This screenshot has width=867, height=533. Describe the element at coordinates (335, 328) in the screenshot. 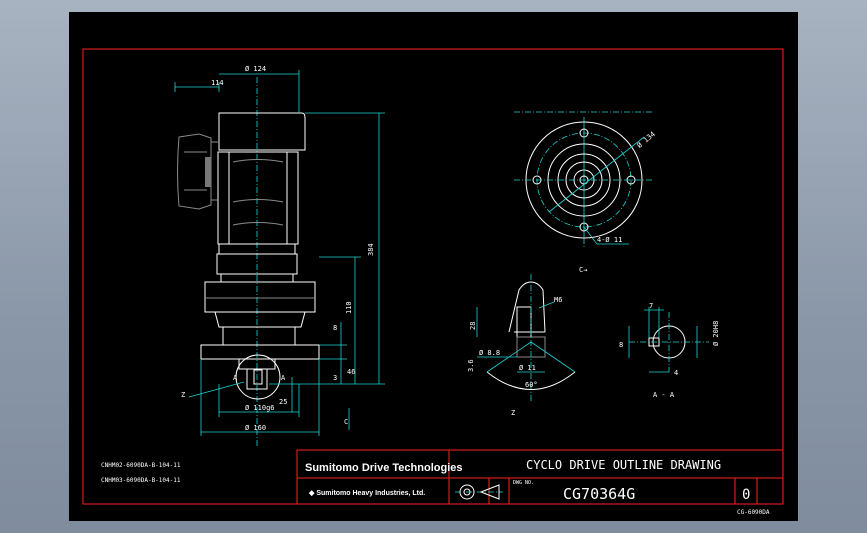

I see `dim-8: 8` at that location.